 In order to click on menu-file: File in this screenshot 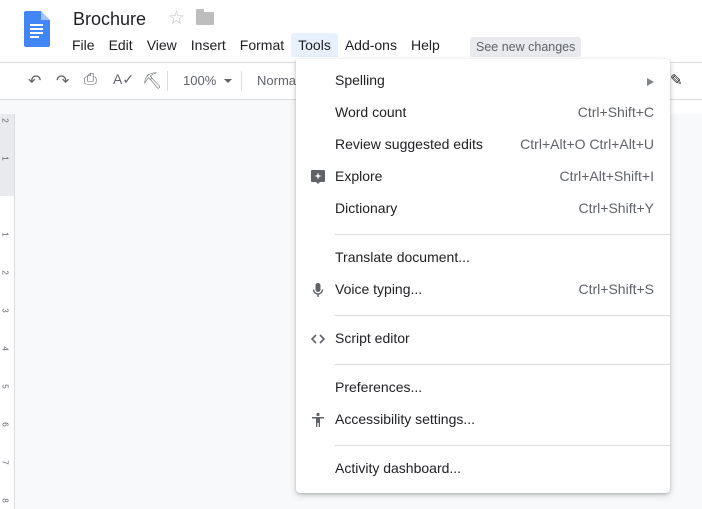, I will do `click(83, 45)`.